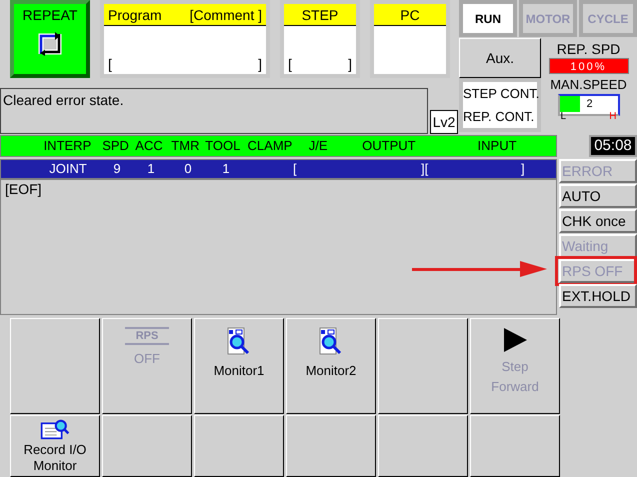 This screenshot has width=637, height=477. Describe the element at coordinates (67, 146) in the screenshot. I see `column-header: INTERP` at that location.